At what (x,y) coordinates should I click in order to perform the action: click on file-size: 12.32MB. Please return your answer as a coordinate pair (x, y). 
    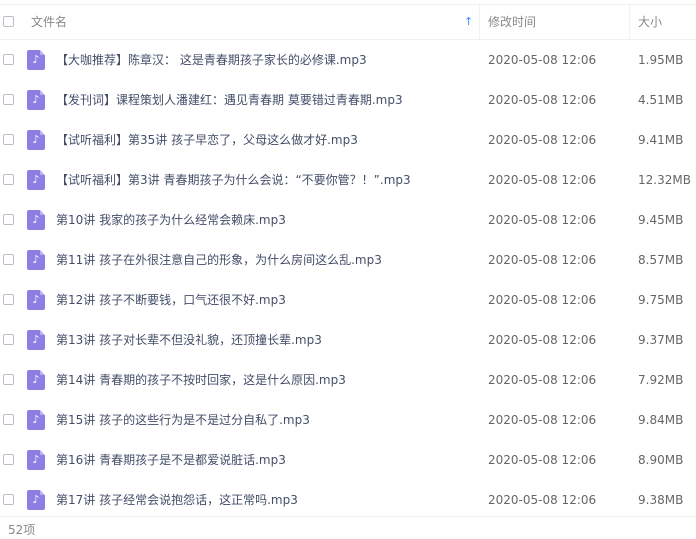
    Looking at the image, I should click on (664, 180).